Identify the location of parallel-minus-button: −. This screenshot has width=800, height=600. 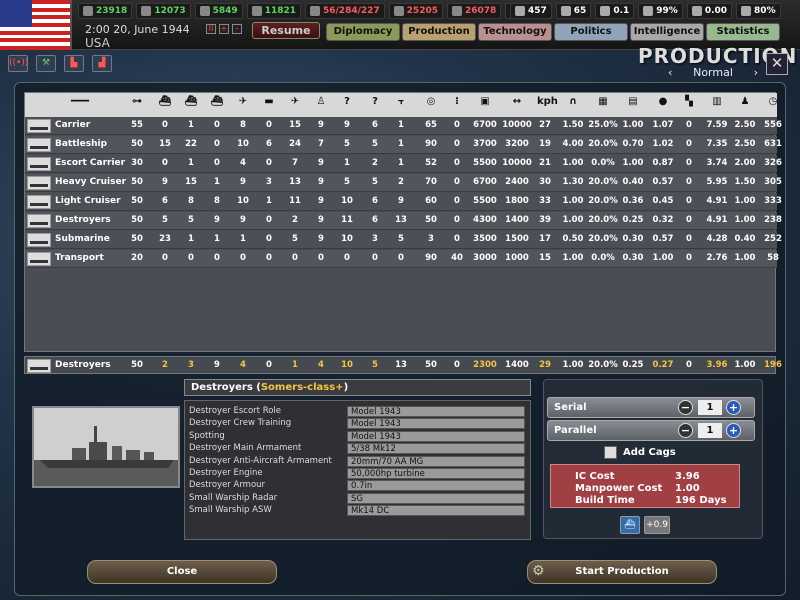
(685, 430).